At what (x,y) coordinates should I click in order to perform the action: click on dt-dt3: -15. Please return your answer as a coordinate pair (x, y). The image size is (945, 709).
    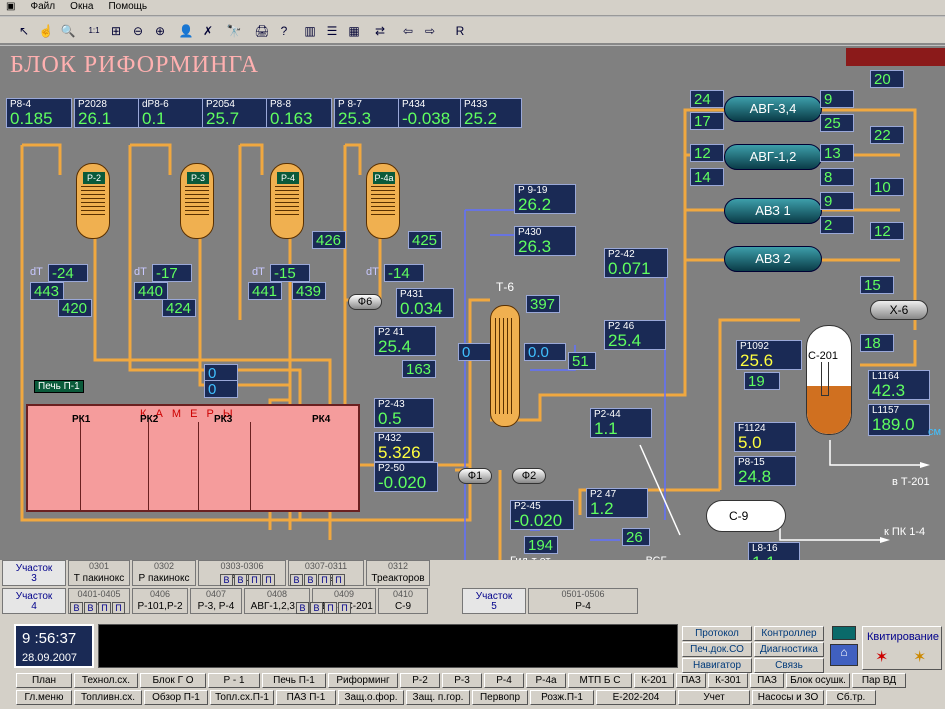
    Looking at the image, I should click on (290, 273).